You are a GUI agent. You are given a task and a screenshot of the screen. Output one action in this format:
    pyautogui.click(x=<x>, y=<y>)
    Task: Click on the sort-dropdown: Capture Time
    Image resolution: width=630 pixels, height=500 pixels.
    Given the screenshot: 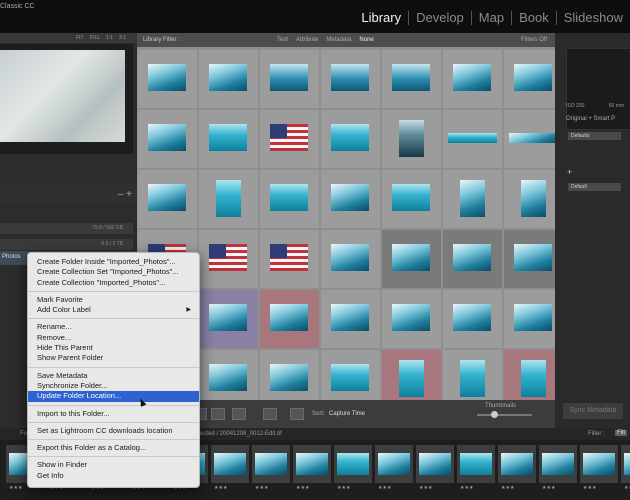 What is the action you would take?
    pyautogui.click(x=347, y=414)
    